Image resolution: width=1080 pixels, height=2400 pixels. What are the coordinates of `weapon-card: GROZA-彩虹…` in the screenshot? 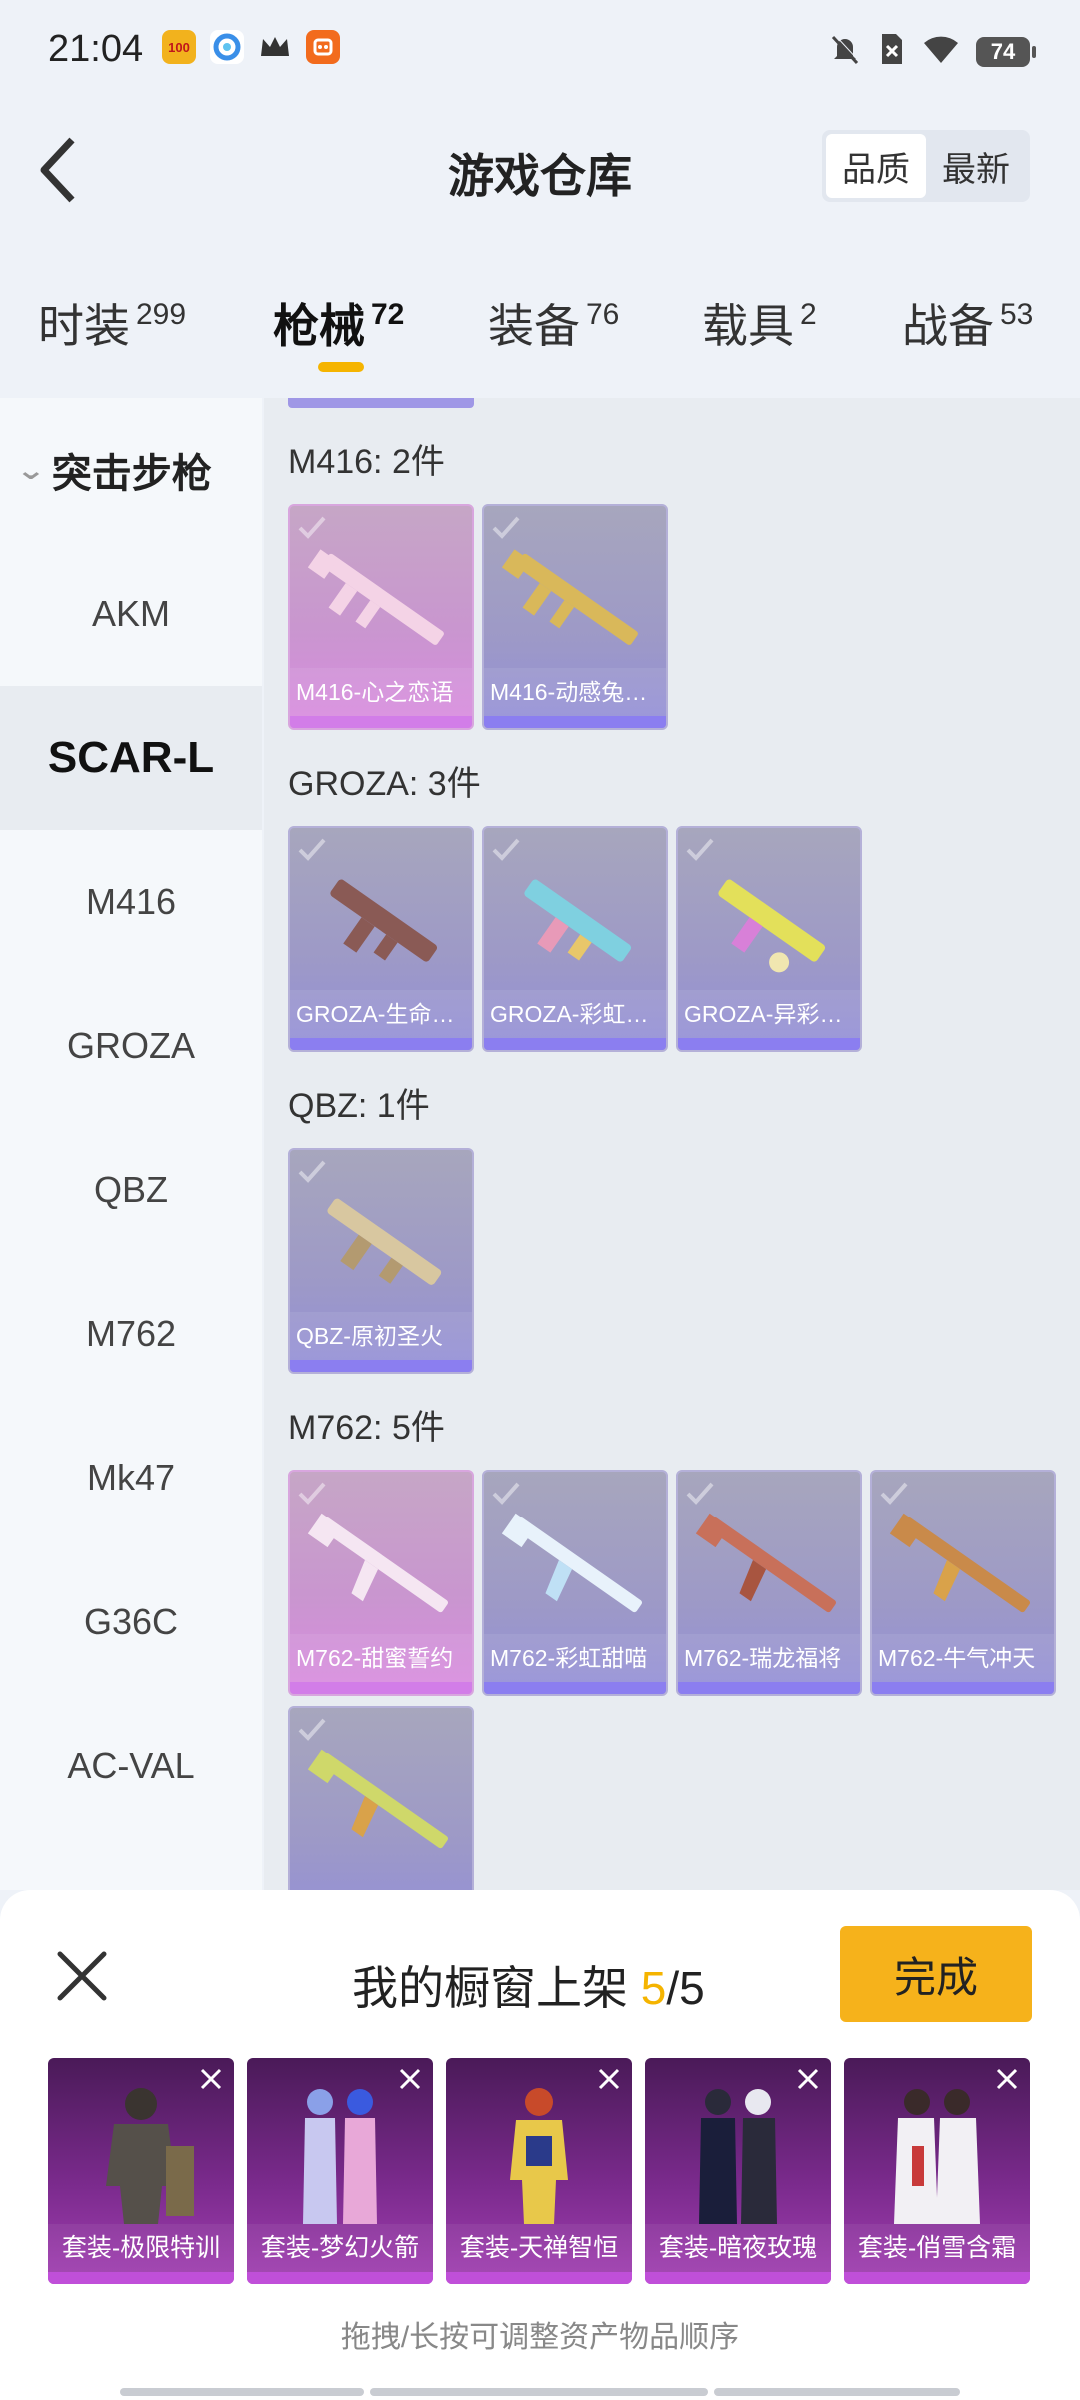 It's located at (575, 939).